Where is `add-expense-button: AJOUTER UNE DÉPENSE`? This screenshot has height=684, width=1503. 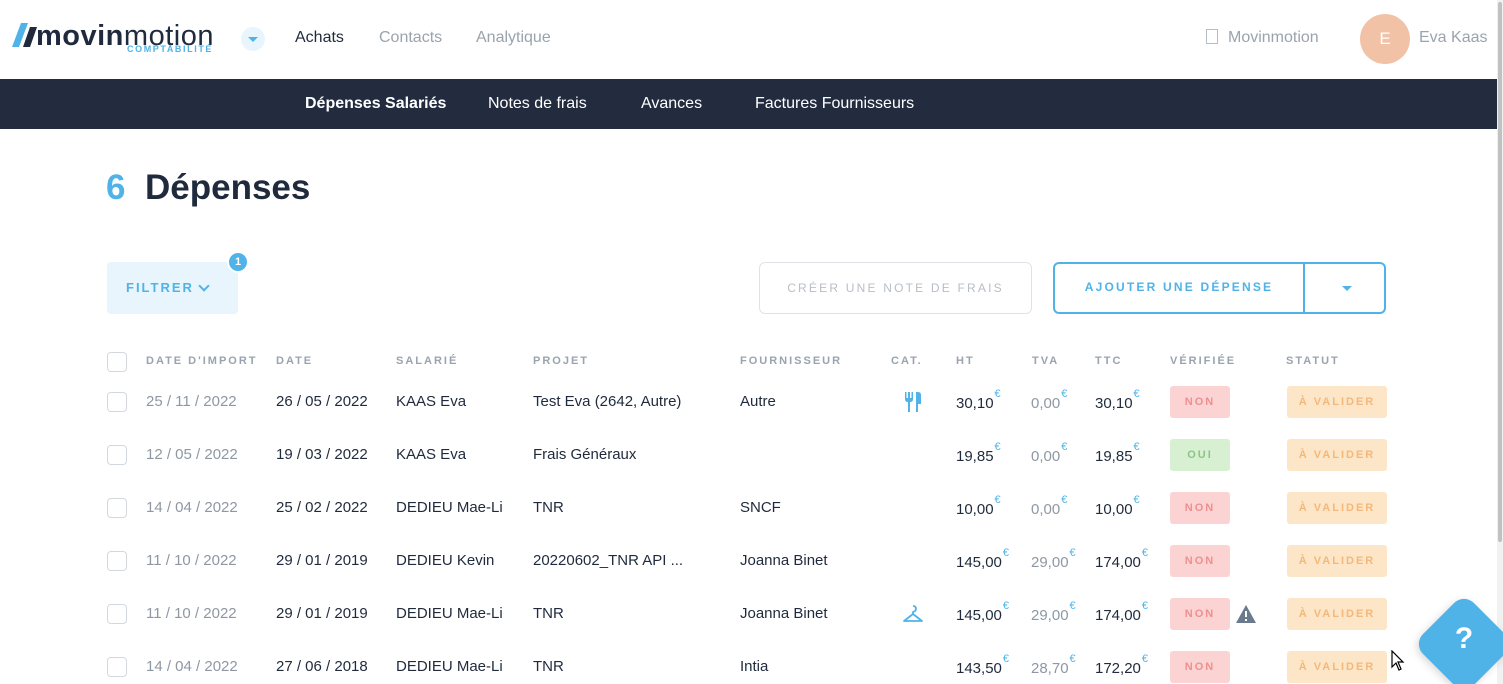 add-expense-button: AJOUTER UNE DÉPENSE is located at coordinates (1219, 288).